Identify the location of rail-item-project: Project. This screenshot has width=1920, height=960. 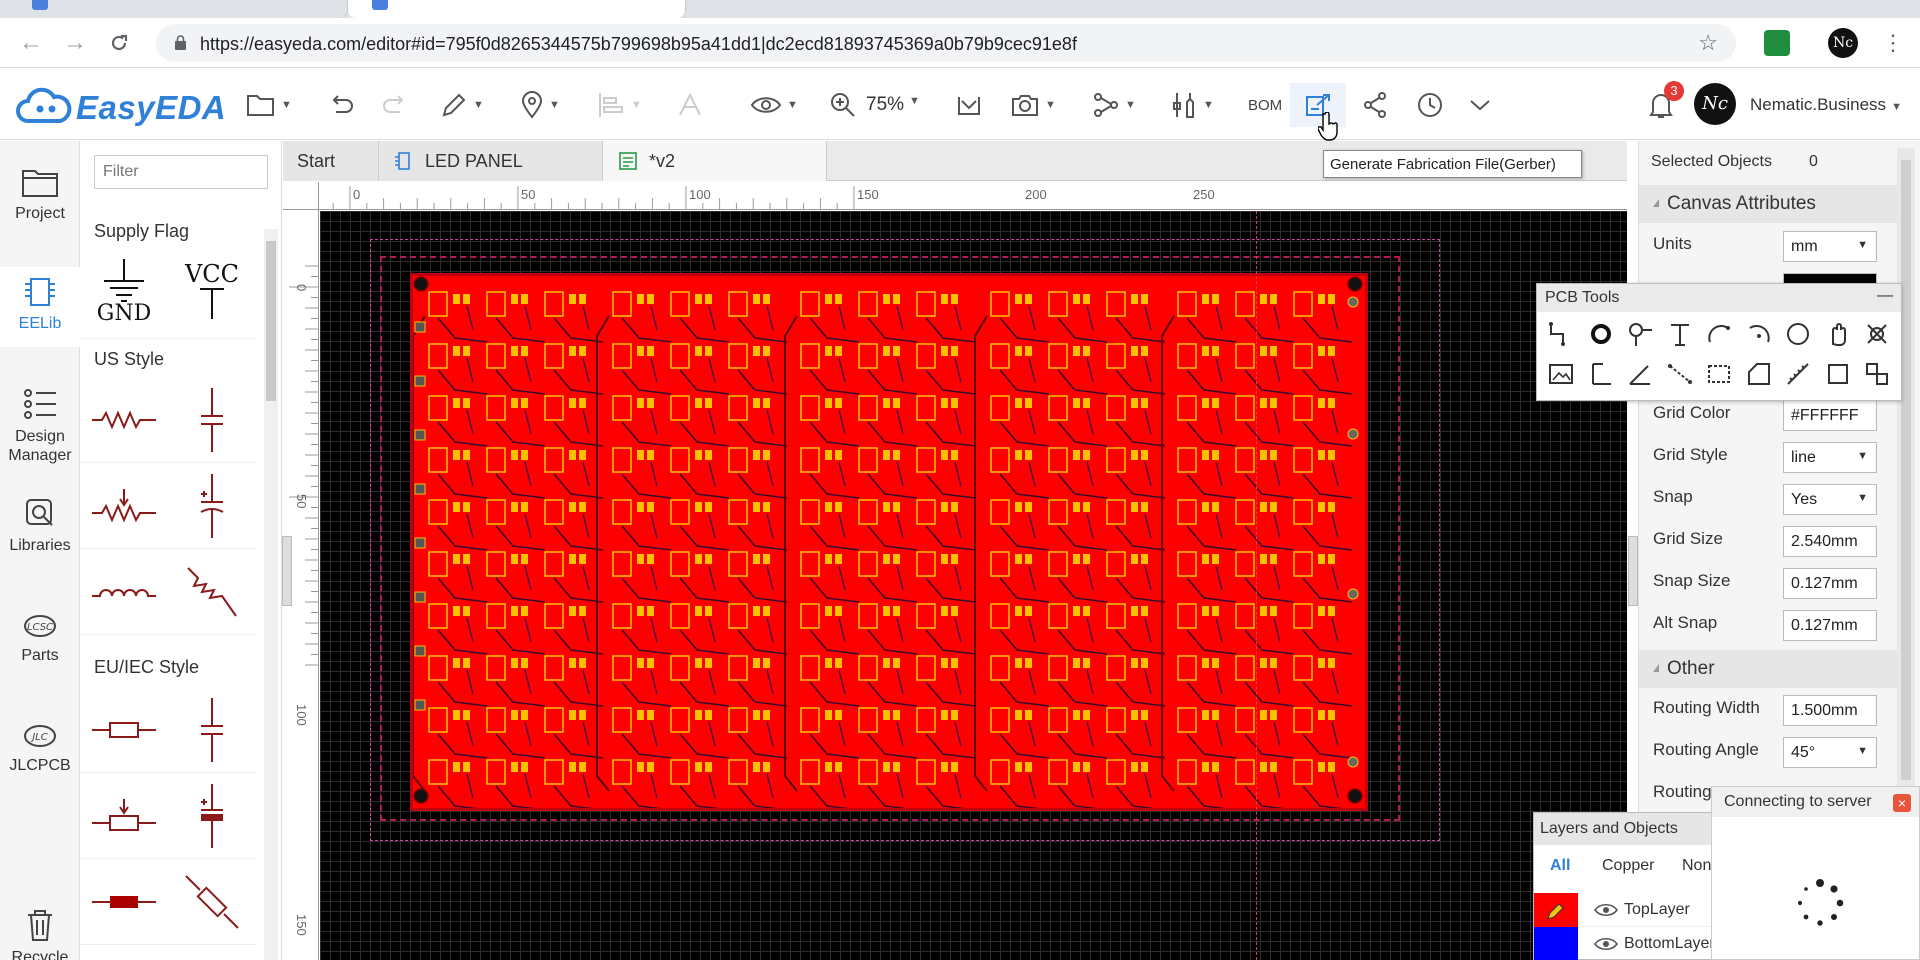
(40, 194).